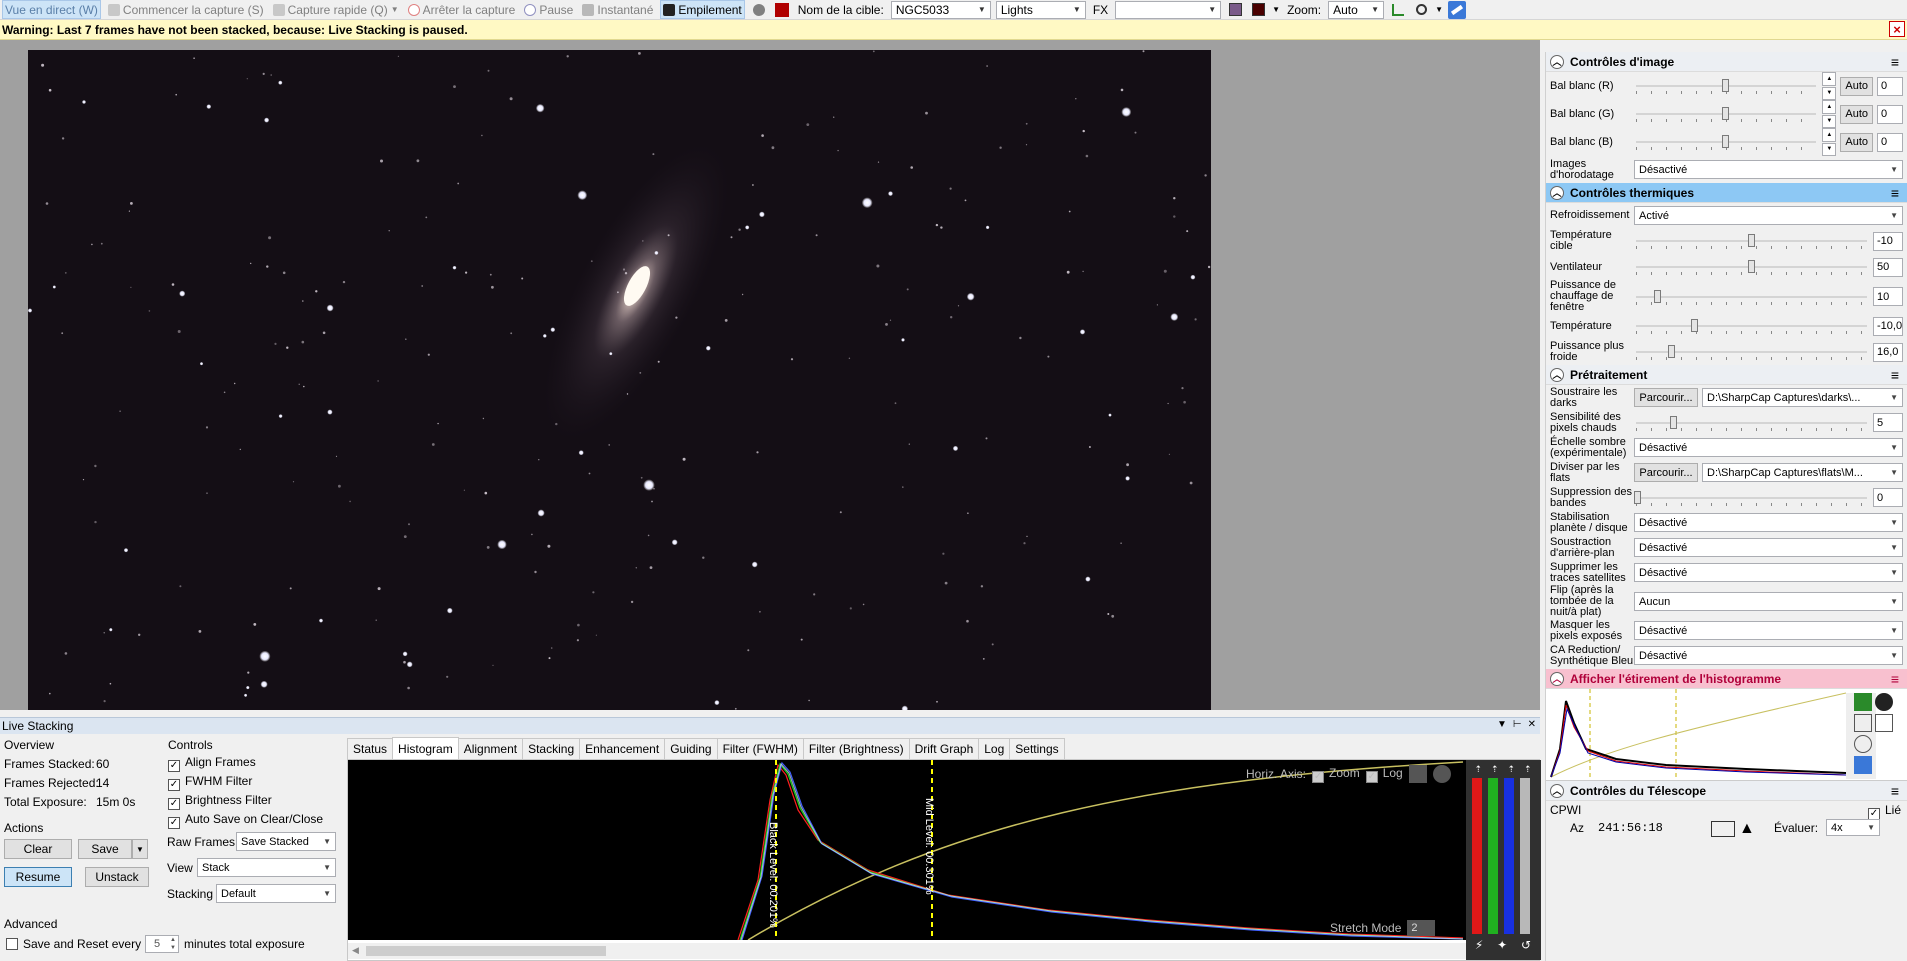  What do you see at coordinates (759, 10) in the screenshot?
I see `record-icon` at bounding box center [759, 10].